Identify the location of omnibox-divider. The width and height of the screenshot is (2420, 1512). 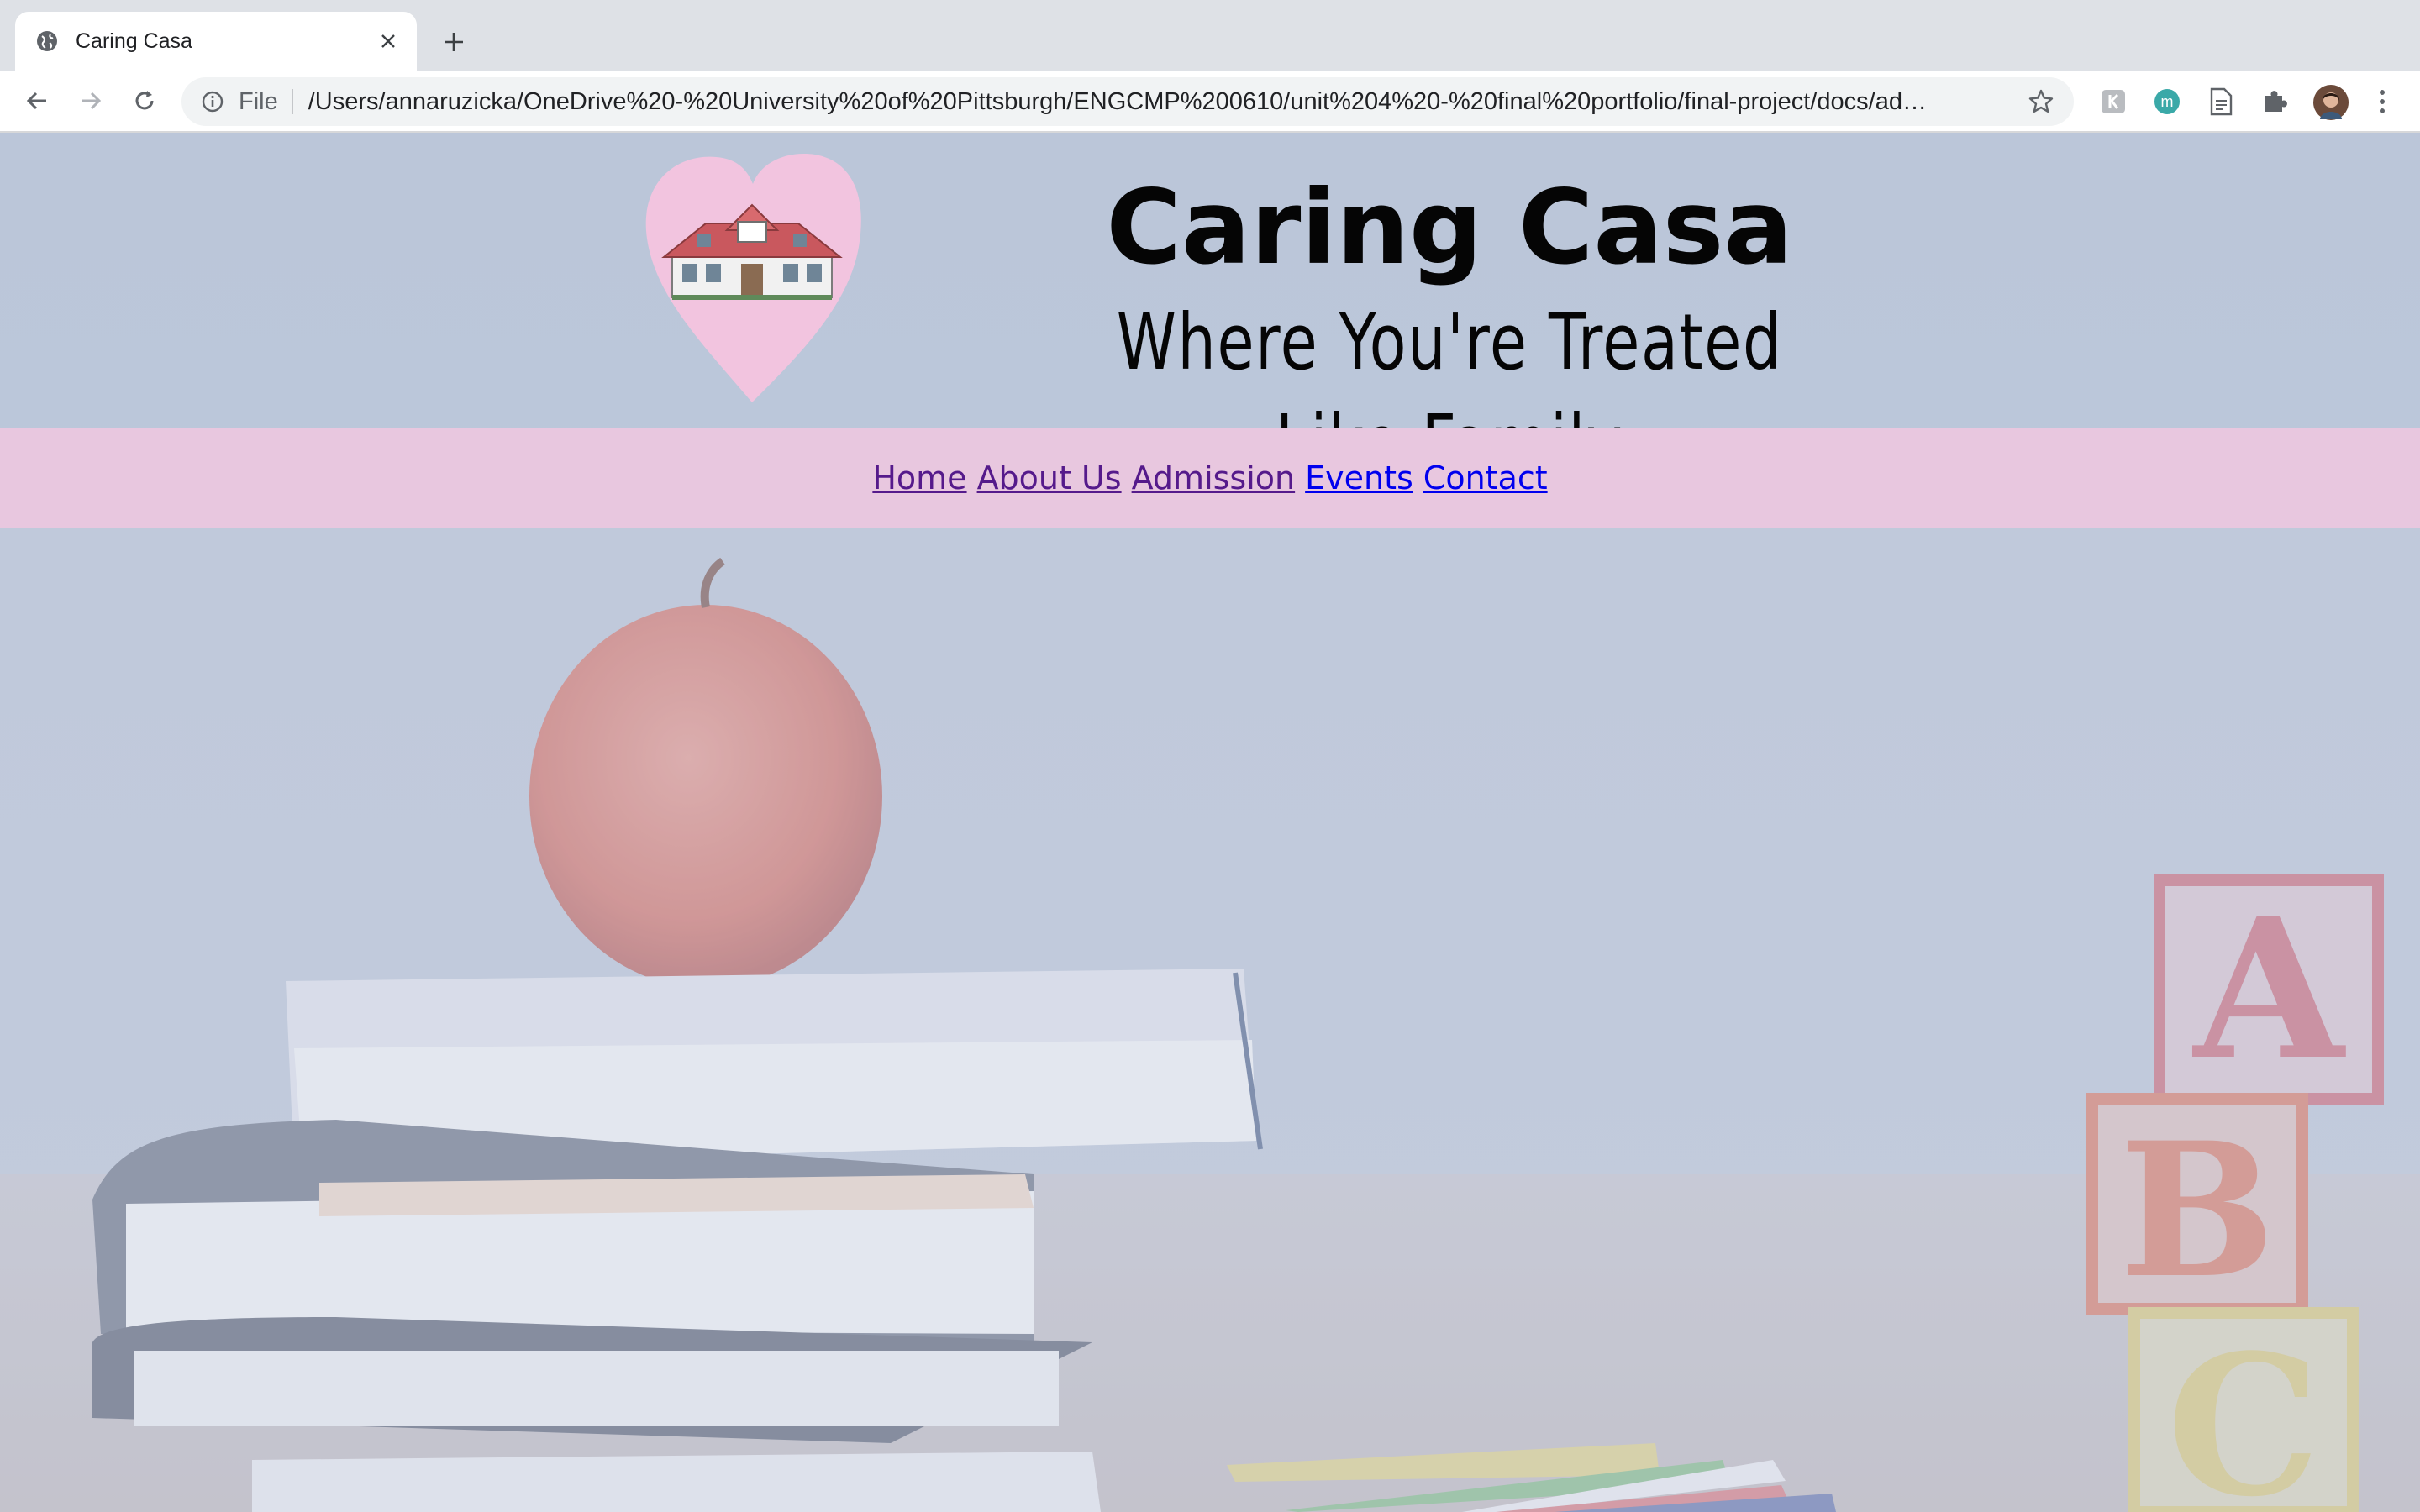
(292, 101).